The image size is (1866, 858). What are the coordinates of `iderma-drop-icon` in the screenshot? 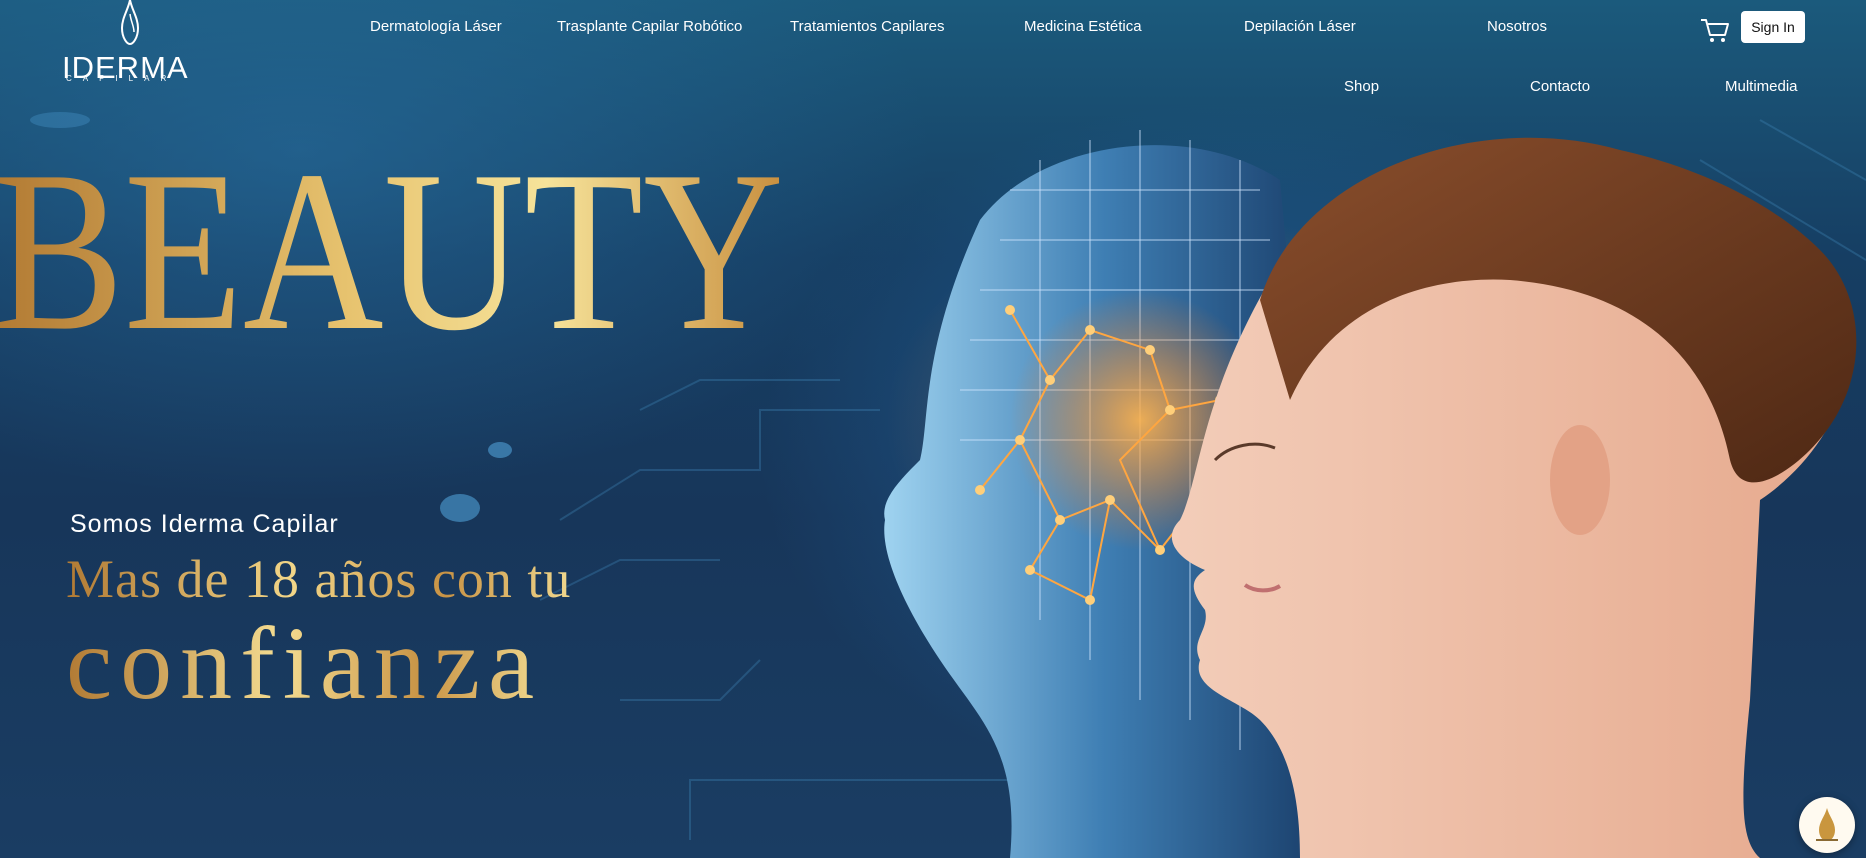 It's located at (1827, 824).